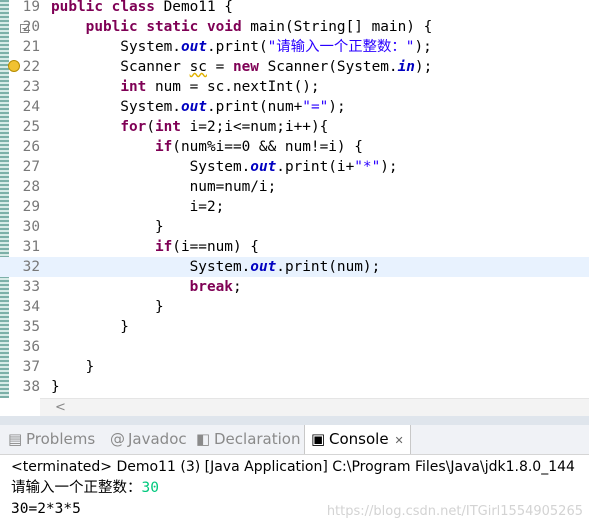 This screenshot has width=589, height=532. Describe the element at coordinates (219, 67) in the screenshot. I see `code-token: =` at that location.